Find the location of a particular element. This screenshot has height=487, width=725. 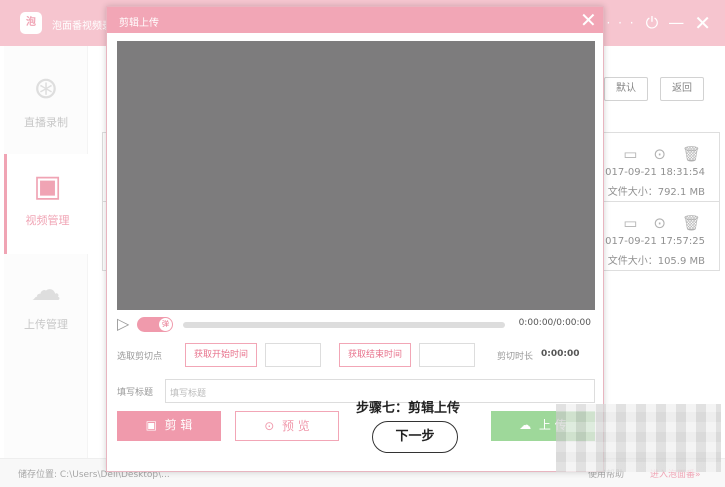

cut-point-row: 选取剪切点 获取开始时间 获取结束时间 剪切时长 0:00:00 is located at coordinates (356, 355).